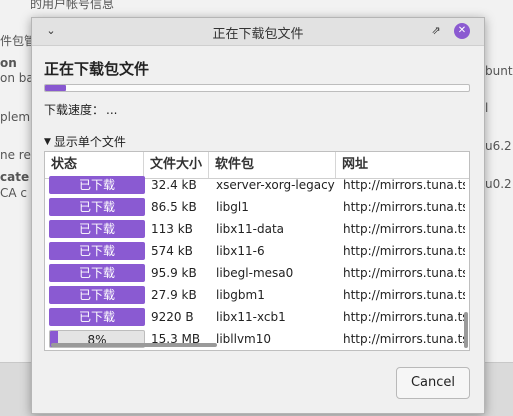  What do you see at coordinates (240, 251) in the screenshot?
I see `package-name: libx11-6` at bounding box center [240, 251].